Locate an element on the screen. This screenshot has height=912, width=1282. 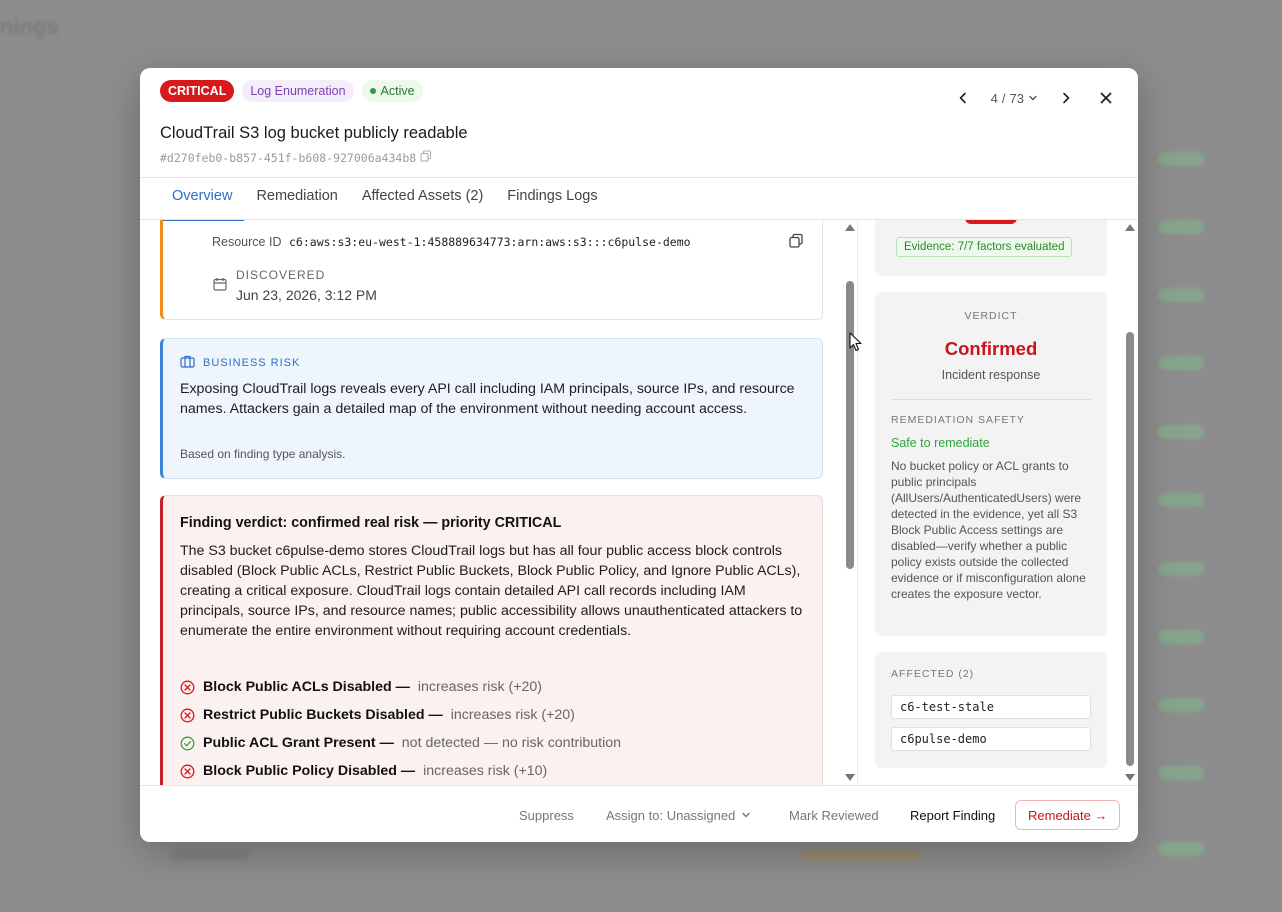
badge-row: CRITICAL Log Enumeration Active is located at coordinates (291, 91).